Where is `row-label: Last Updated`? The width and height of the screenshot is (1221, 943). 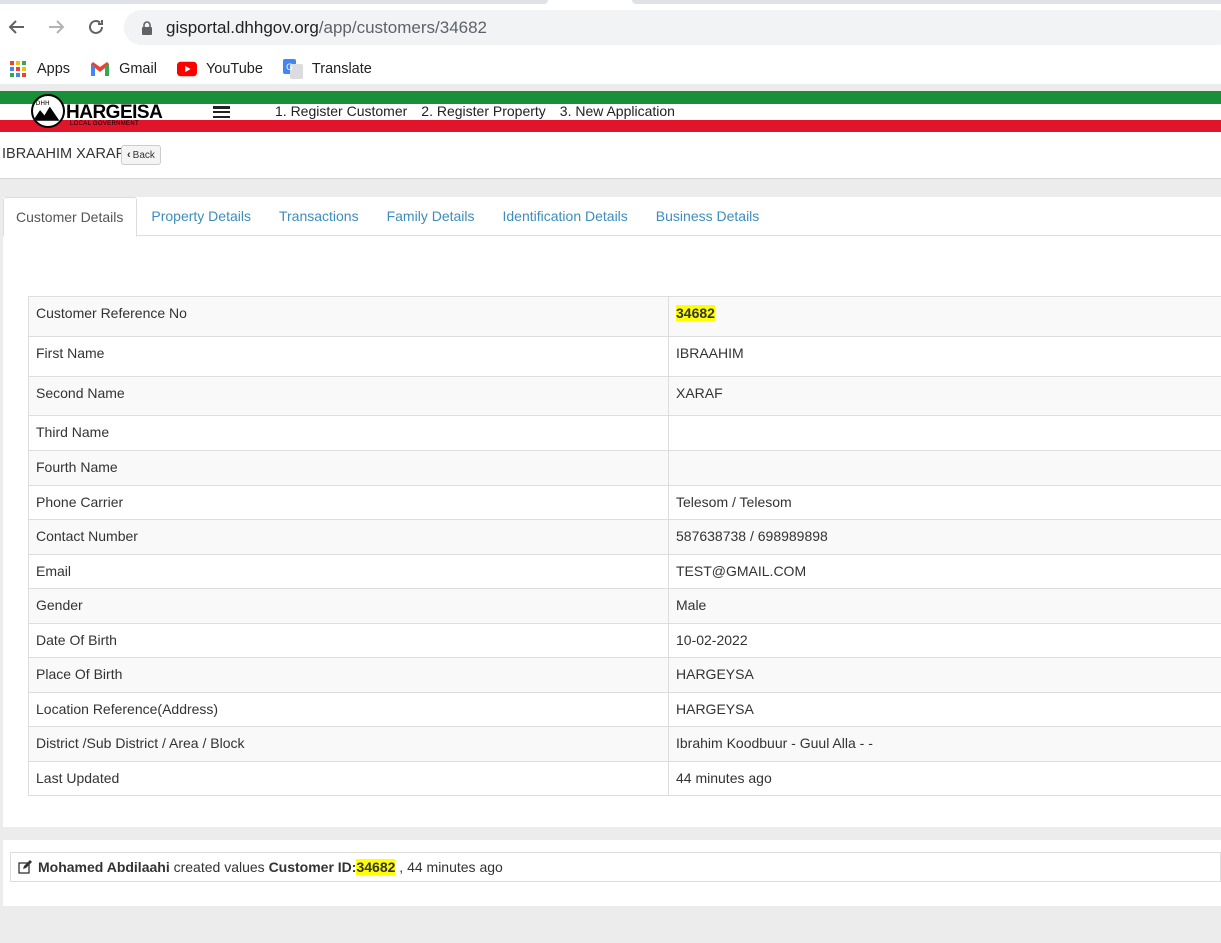
row-label: Last Updated is located at coordinates (348, 778).